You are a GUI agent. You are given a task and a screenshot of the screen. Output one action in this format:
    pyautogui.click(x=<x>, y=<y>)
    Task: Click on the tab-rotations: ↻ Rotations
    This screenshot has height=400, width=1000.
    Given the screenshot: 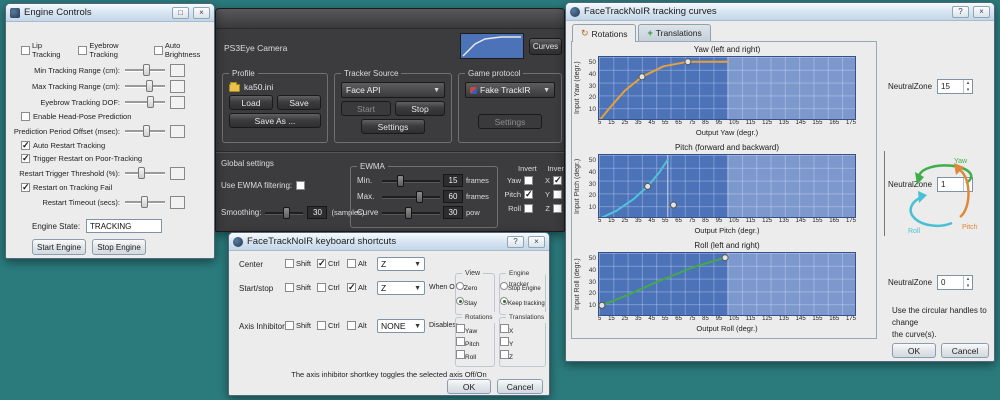 What is the action you would take?
    pyautogui.click(x=604, y=33)
    